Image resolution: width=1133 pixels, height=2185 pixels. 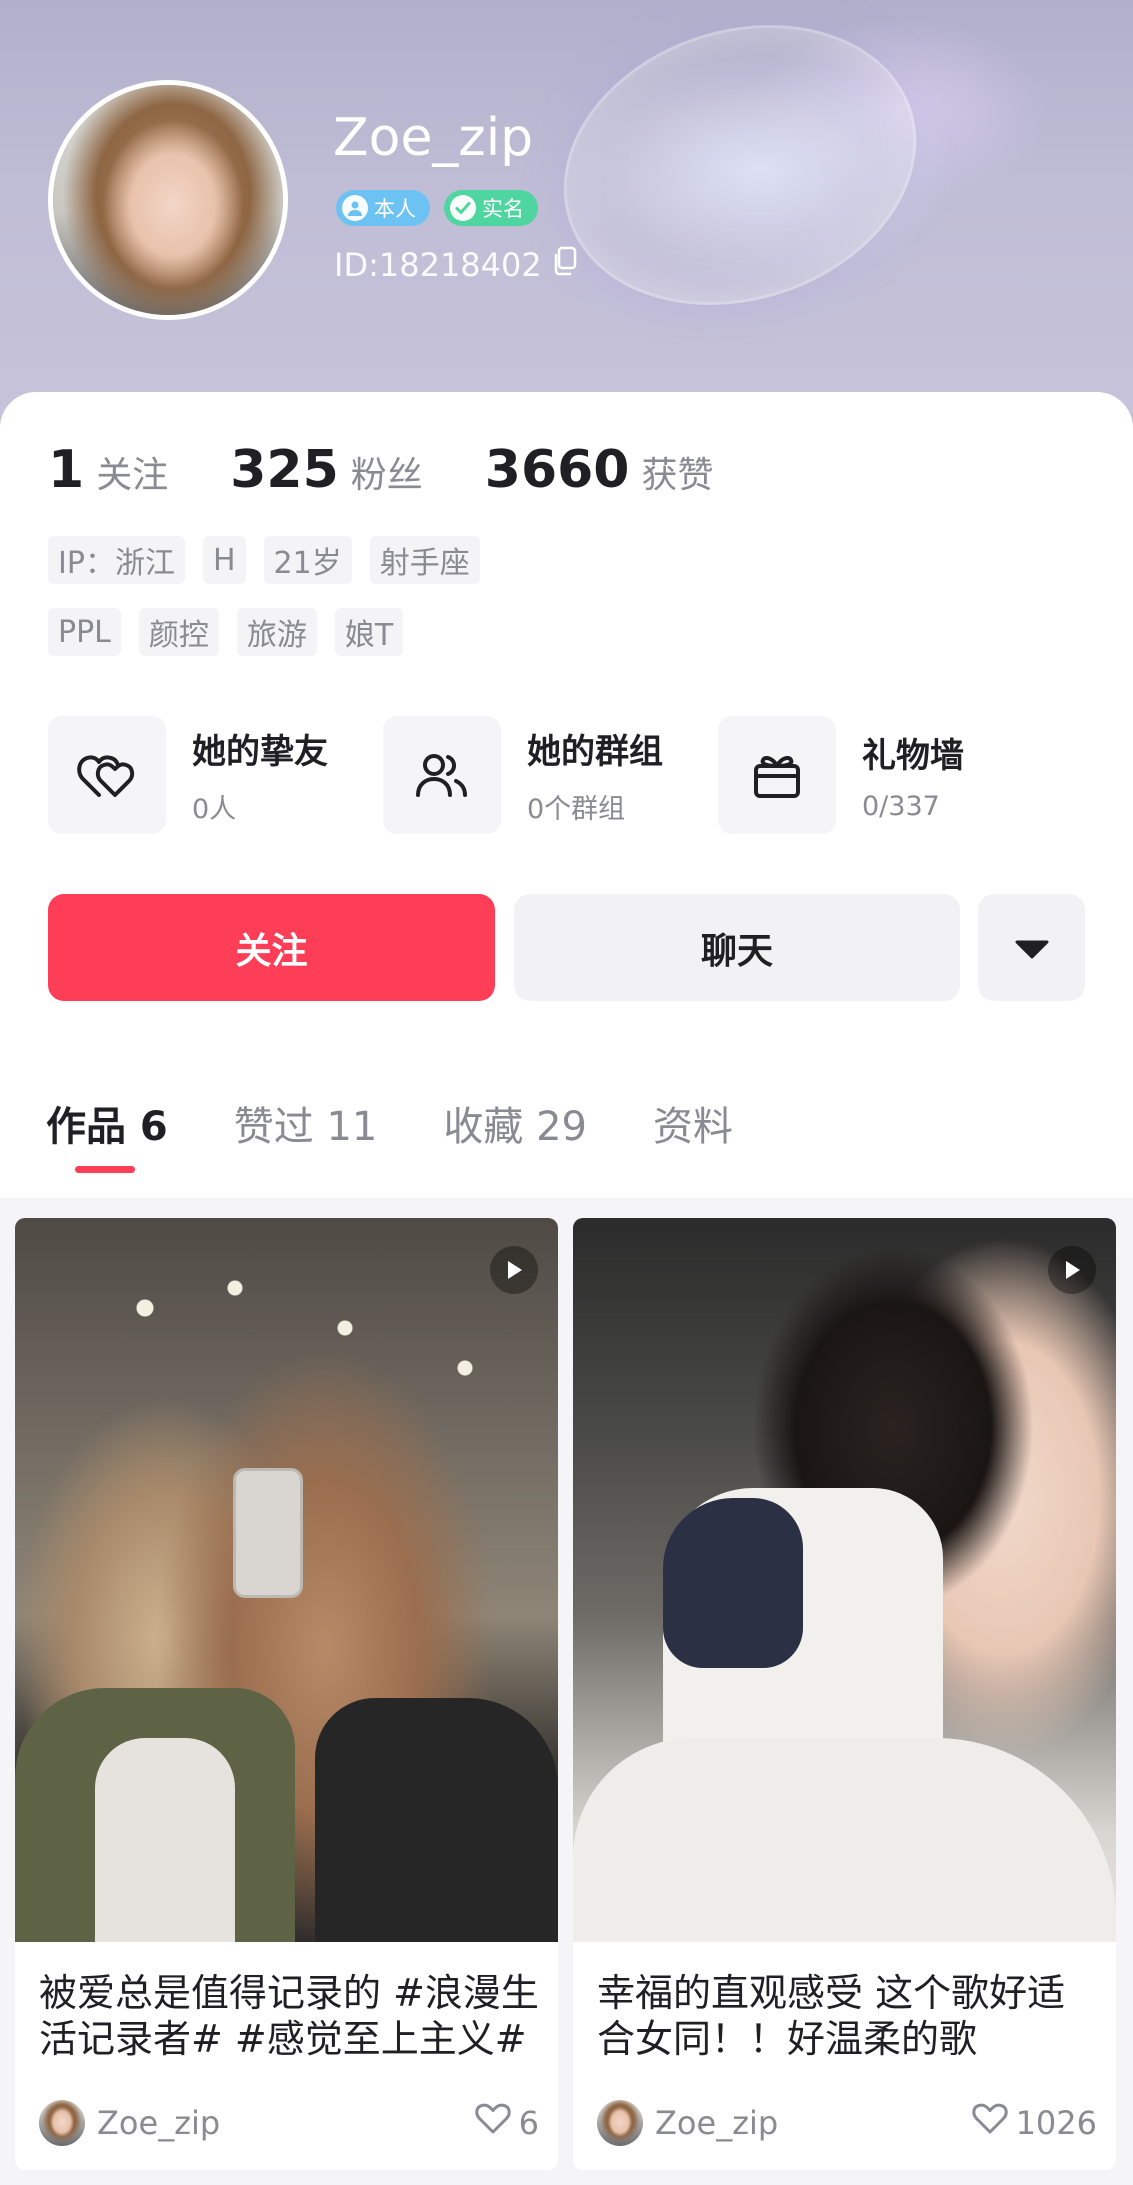 I want to click on tag-identity: H, so click(x=224, y=560).